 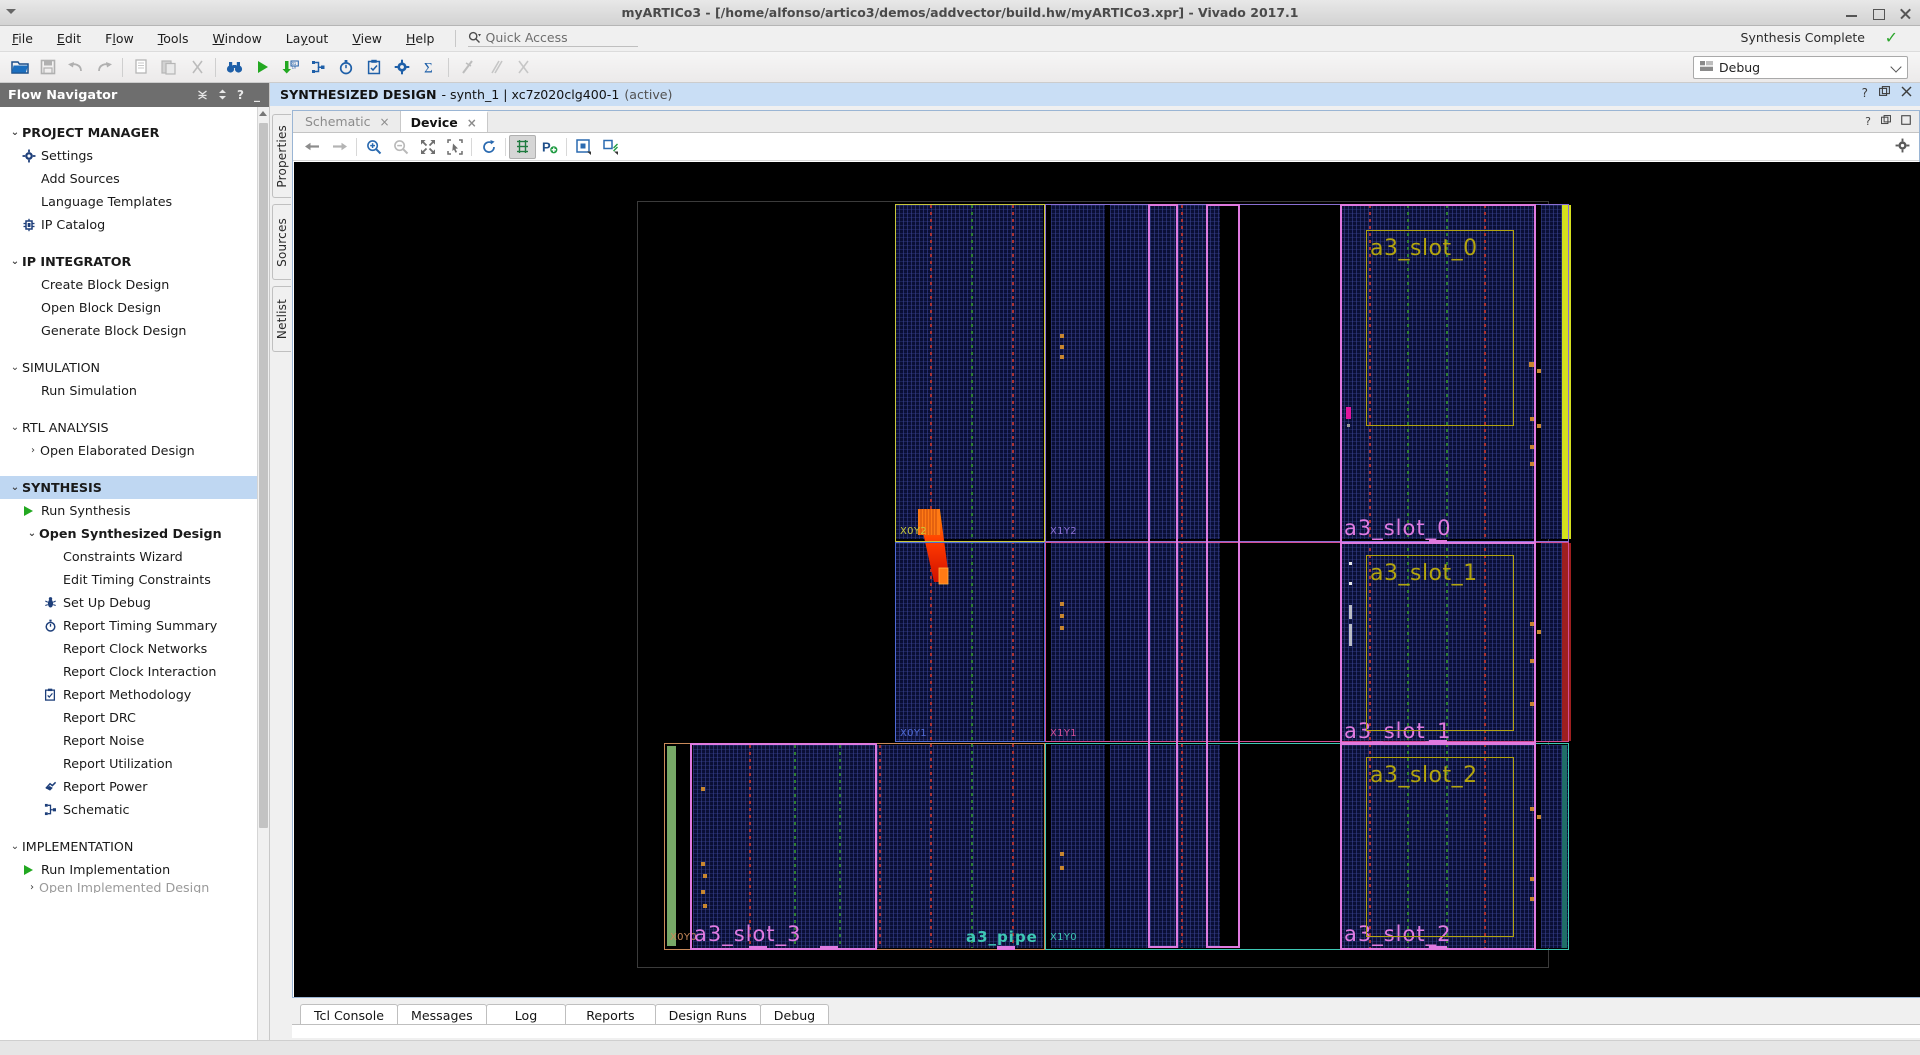 I want to click on layout-select: Debug, so click(x=1800, y=67).